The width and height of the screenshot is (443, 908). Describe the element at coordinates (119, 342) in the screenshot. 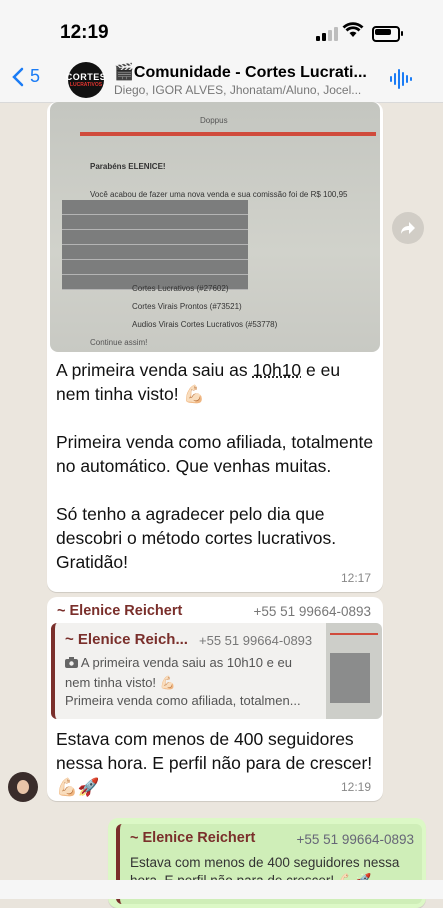

I see `image-footer: Continue assim!` at that location.